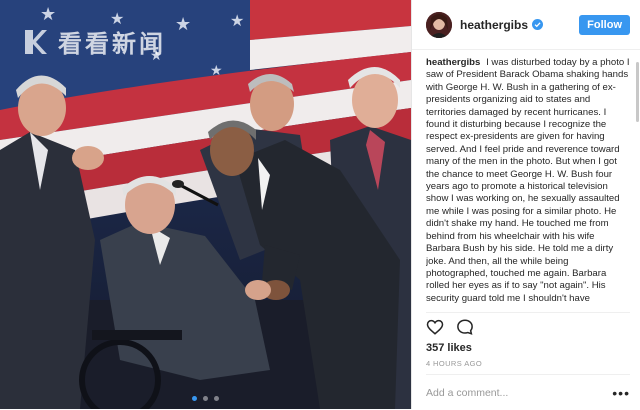 Image resolution: width=640 pixels, height=410 pixels. Describe the element at coordinates (519, 392) in the screenshot. I see `comment-input` at that location.